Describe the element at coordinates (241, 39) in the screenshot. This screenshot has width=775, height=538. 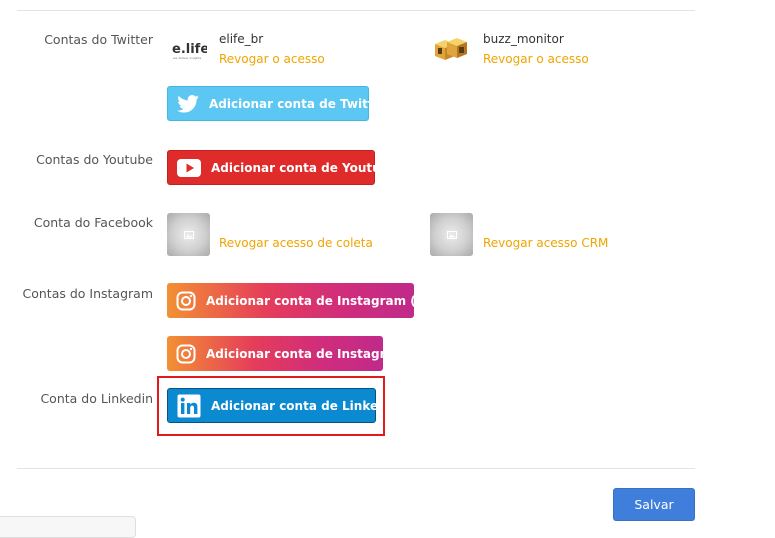
I see `twitter-account-name: elife_br` at that location.